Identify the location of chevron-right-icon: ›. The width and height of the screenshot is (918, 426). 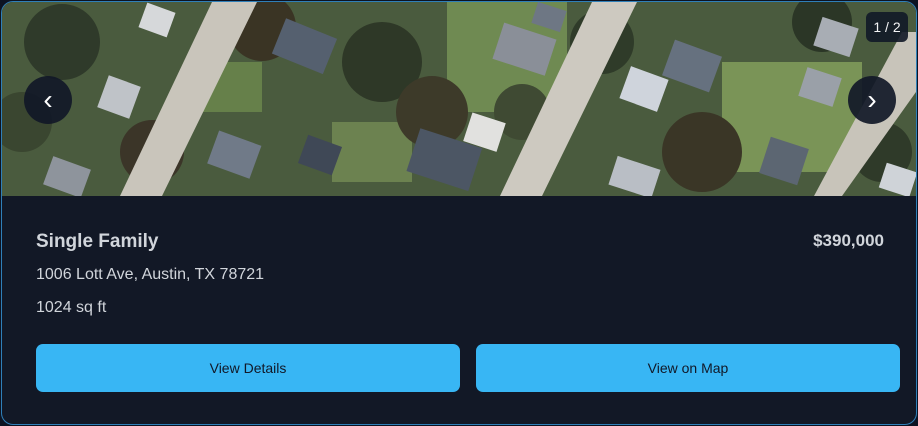
(872, 99).